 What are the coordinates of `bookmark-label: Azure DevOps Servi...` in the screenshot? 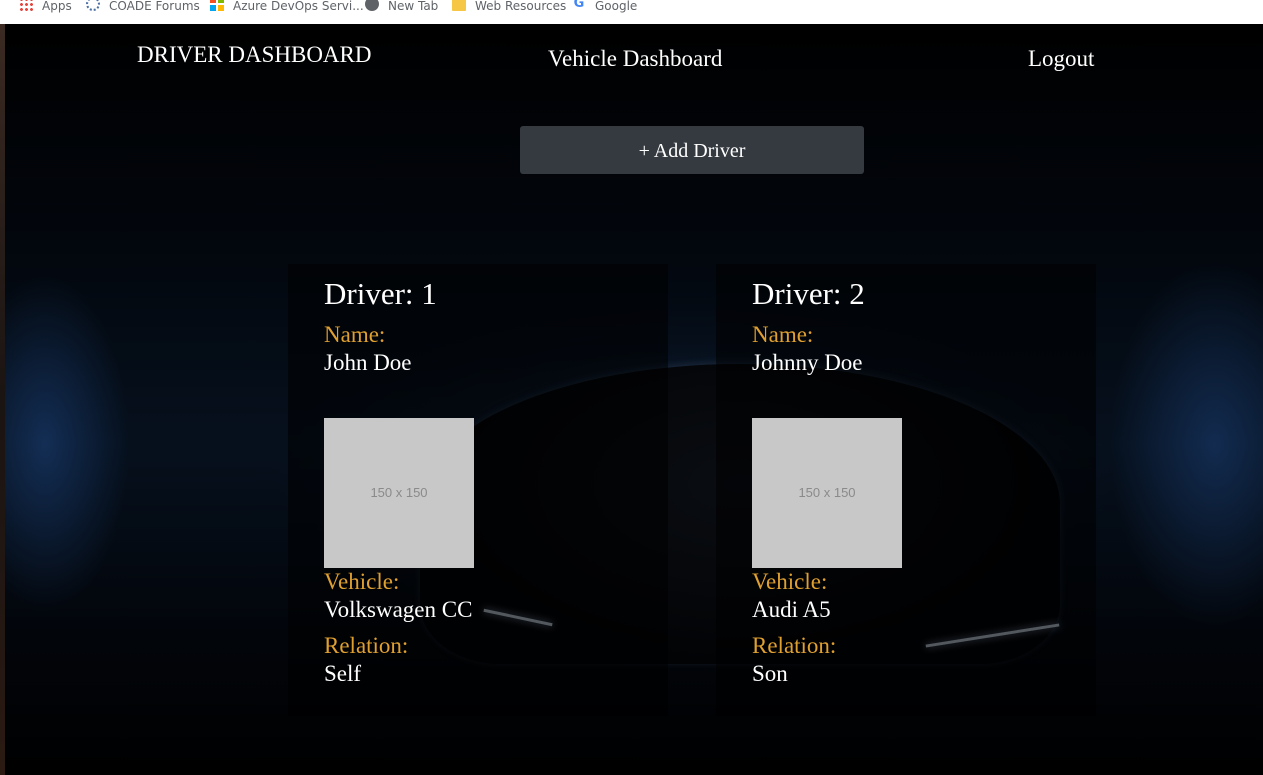 It's located at (298, 6).